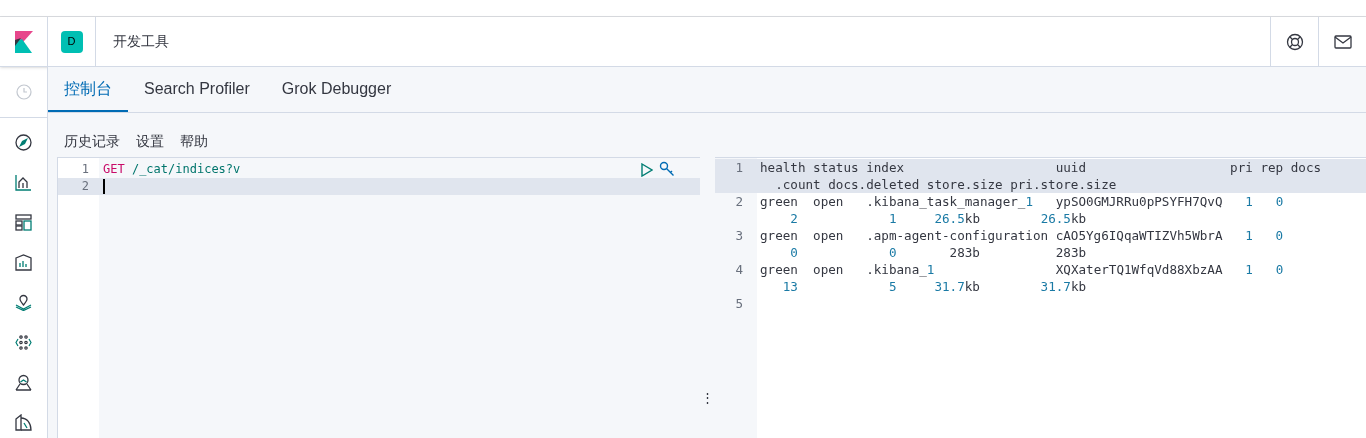  What do you see at coordinates (23, 222) in the screenshot?
I see `dashboard-icon` at bounding box center [23, 222].